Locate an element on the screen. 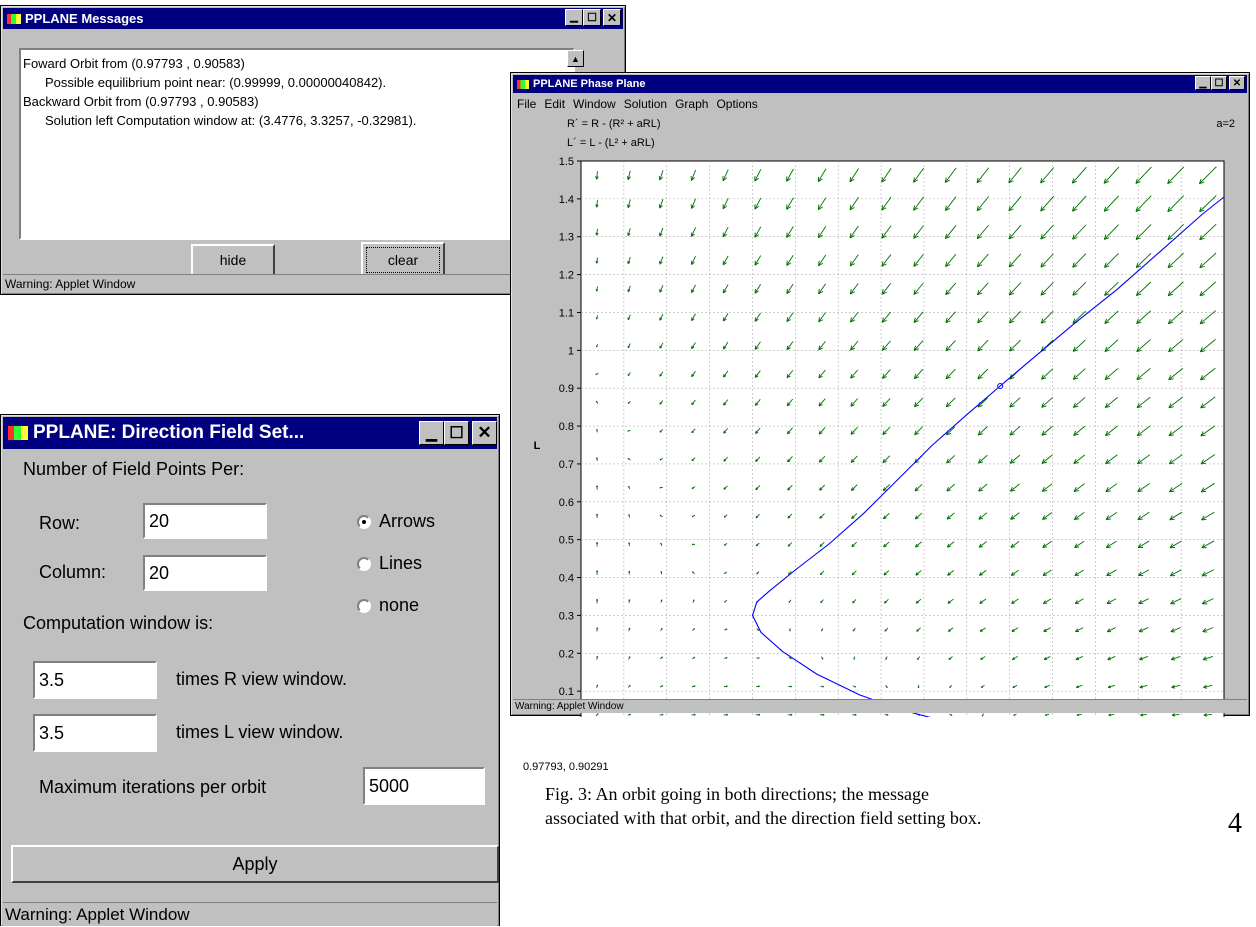 This screenshot has width=1256, height=927. apply-button: Apply is located at coordinates (255, 864).